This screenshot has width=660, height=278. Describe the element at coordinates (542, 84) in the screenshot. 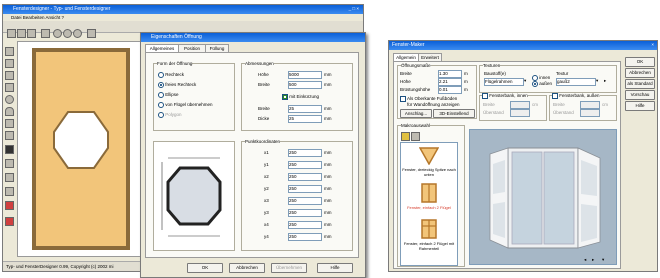

I see `radio-aussen: außen` at that location.